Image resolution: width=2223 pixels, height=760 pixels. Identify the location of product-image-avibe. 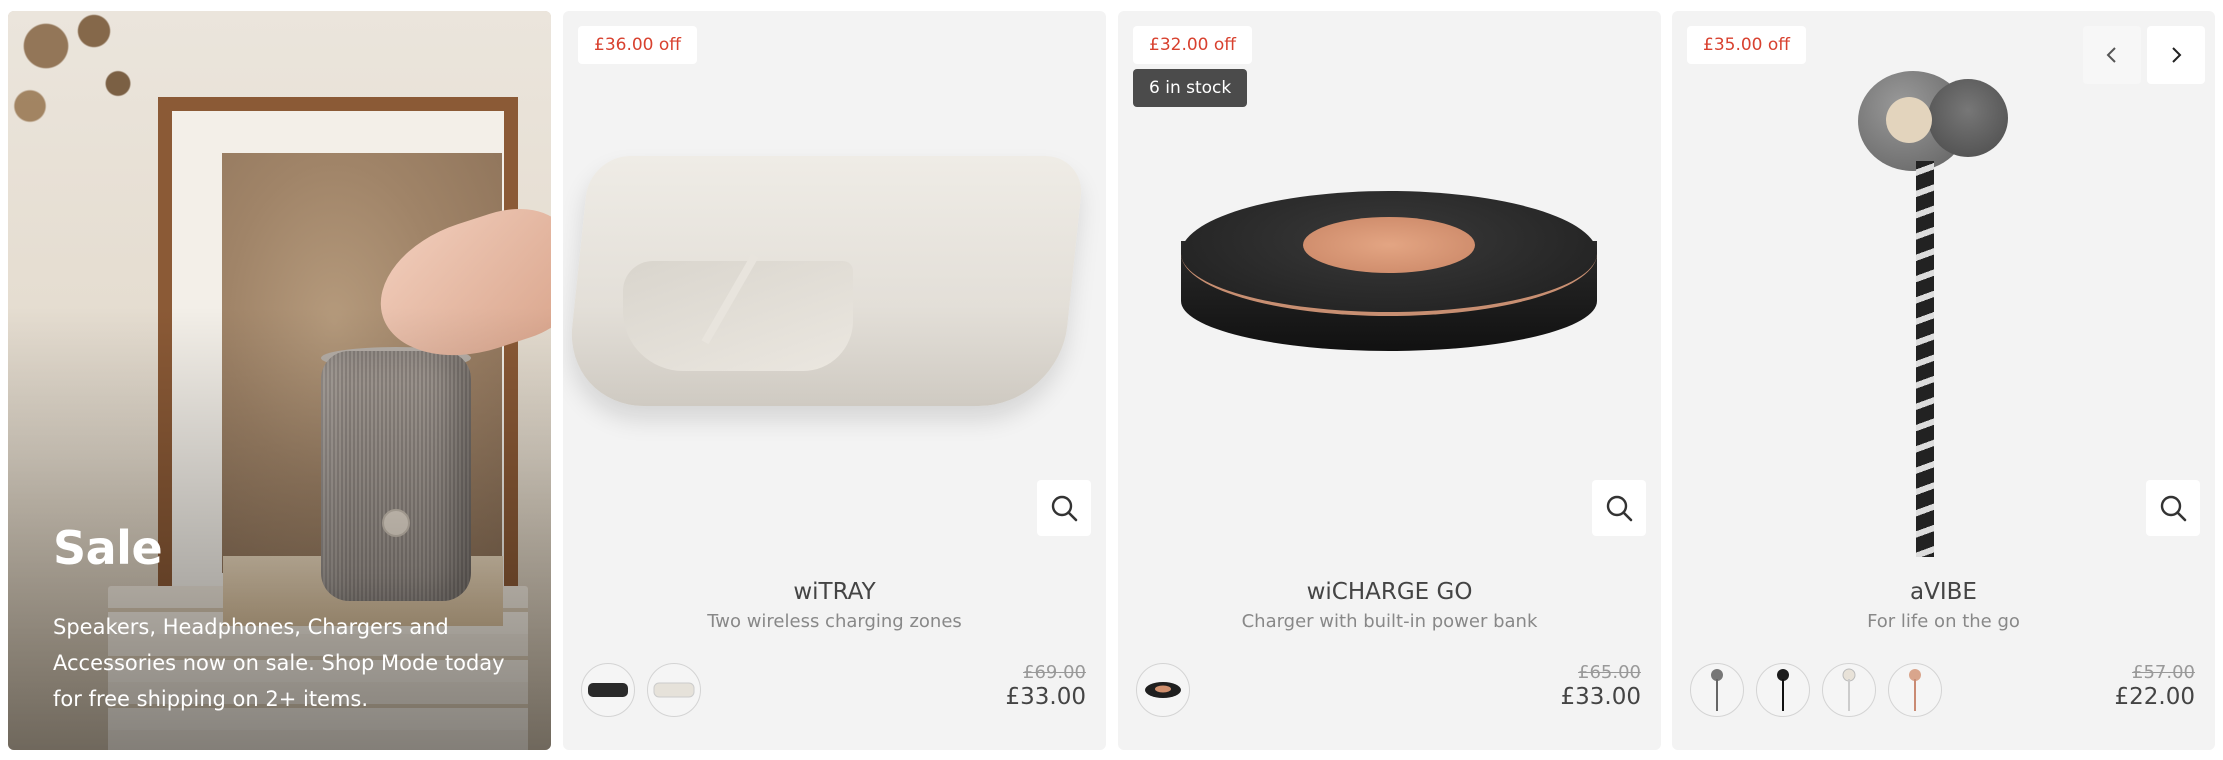
(1933, 121).